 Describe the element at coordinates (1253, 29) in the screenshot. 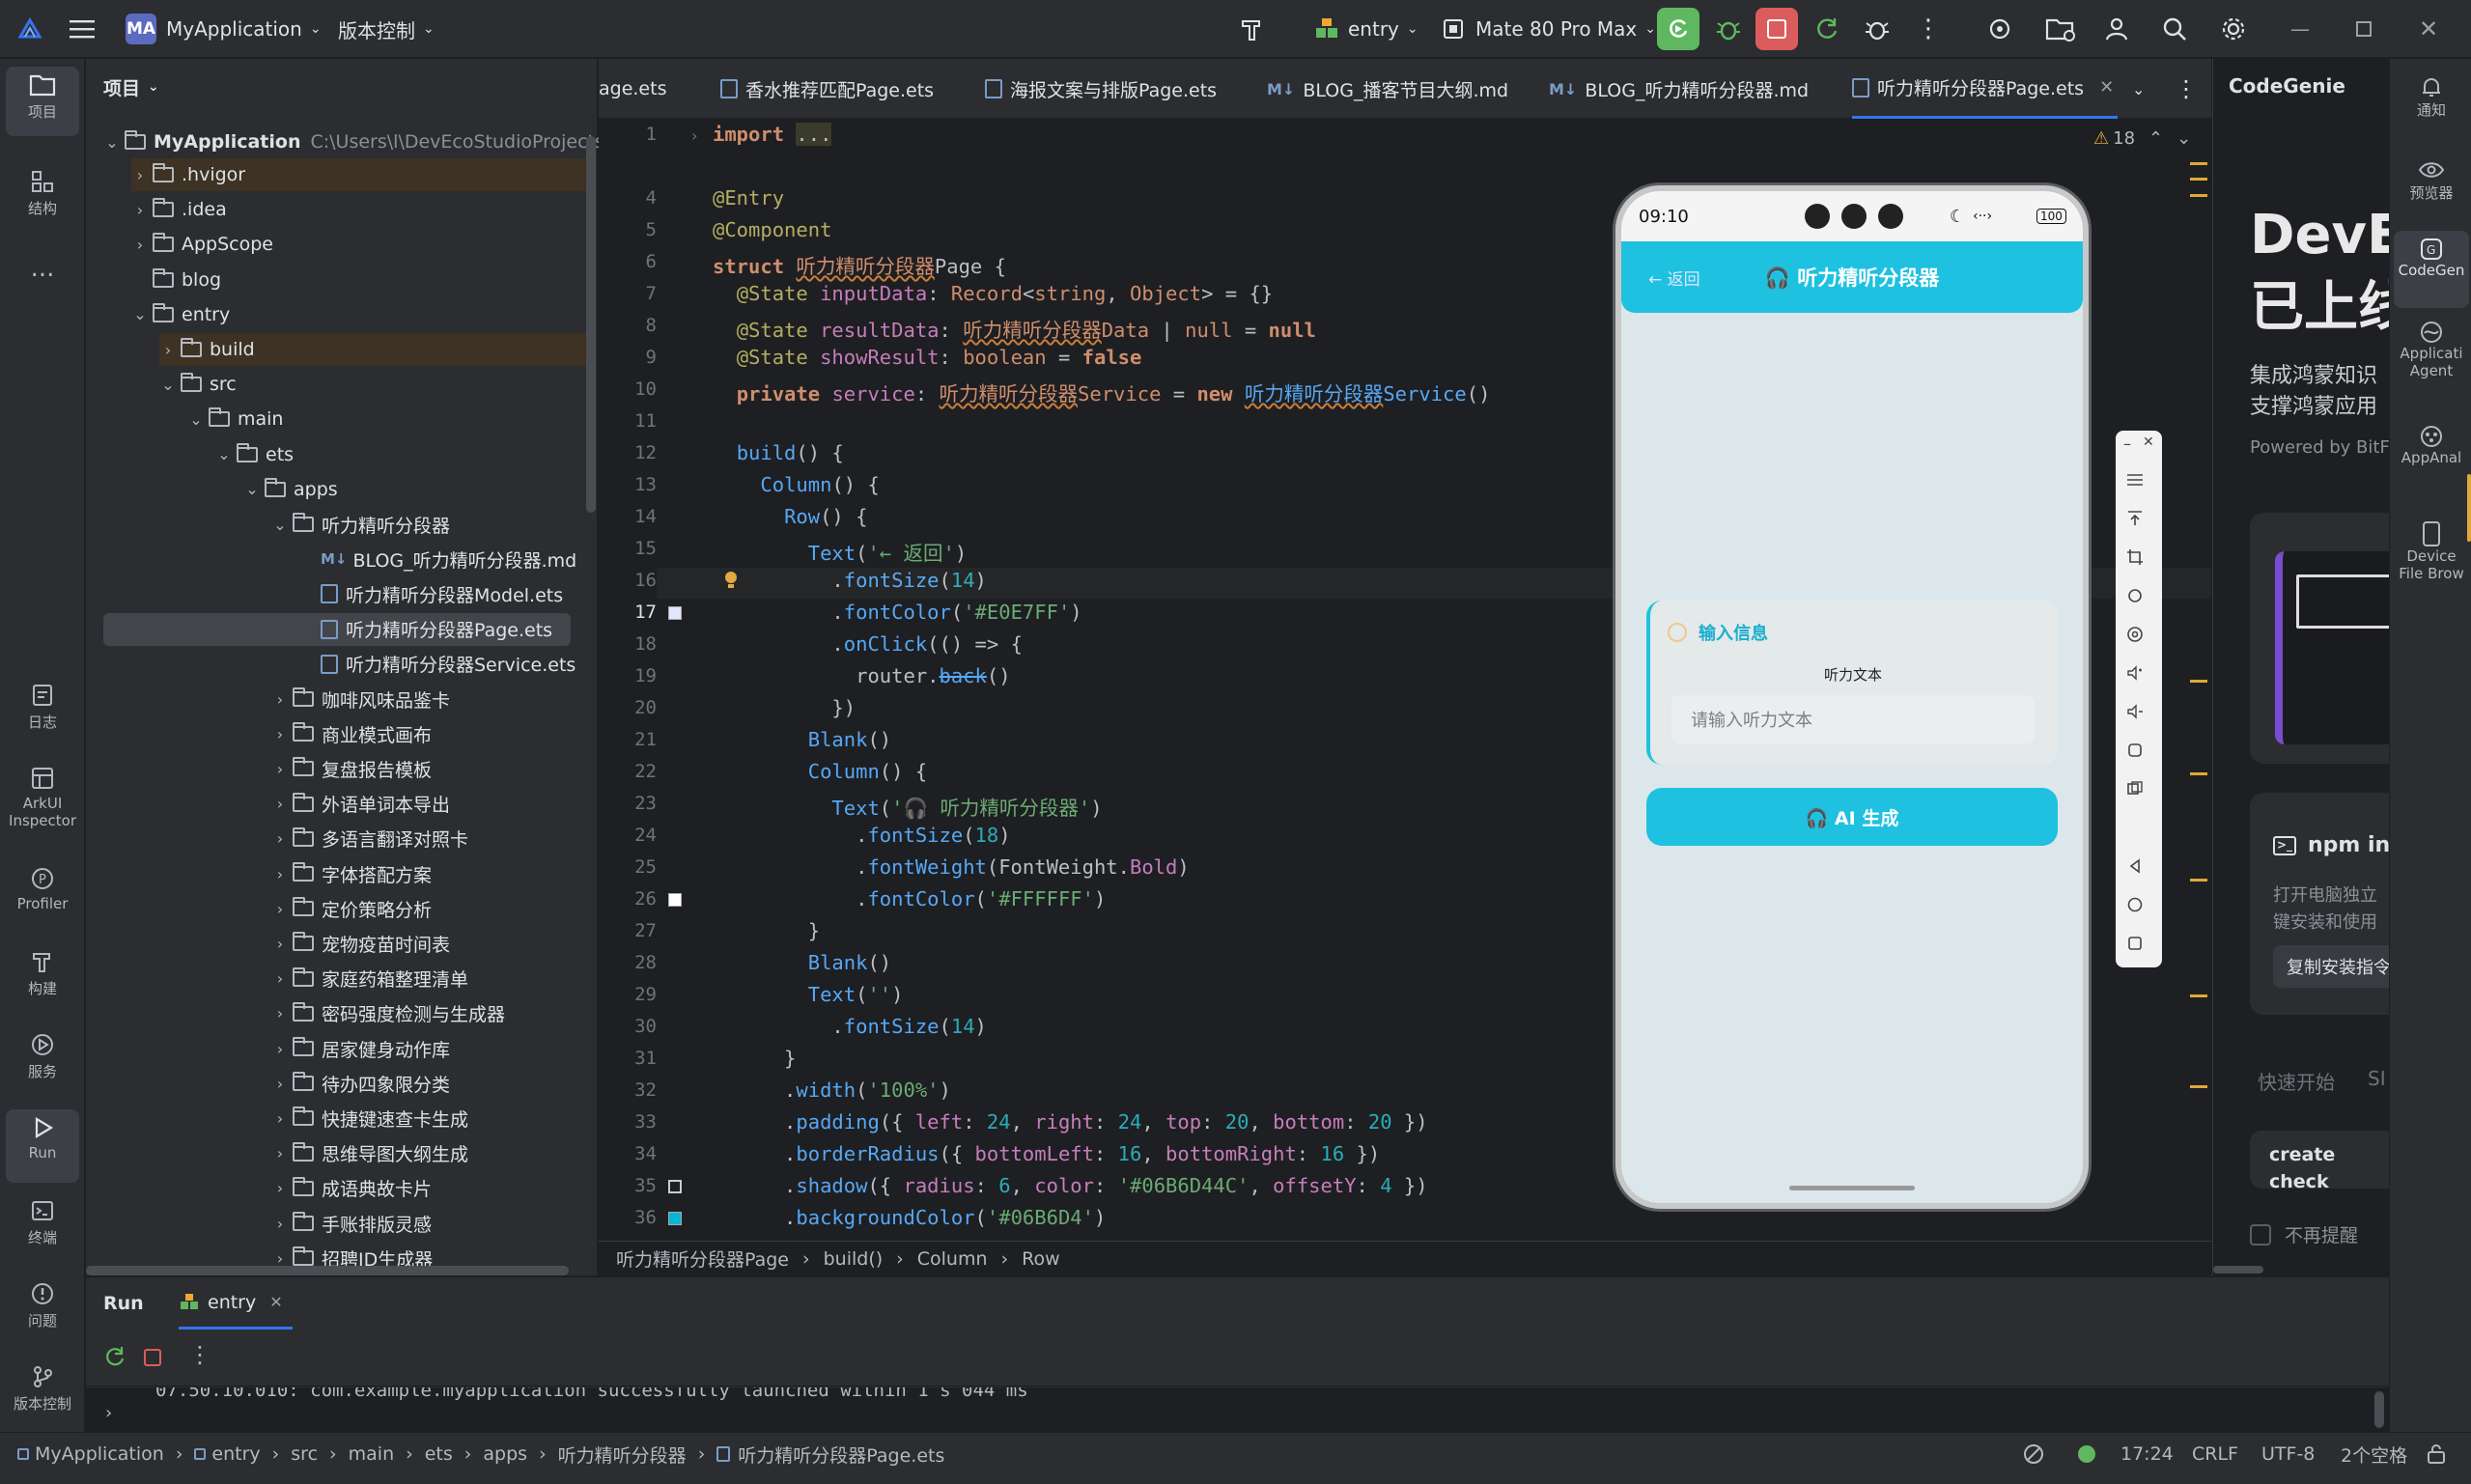

I see `hammer-build-icon` at that location.